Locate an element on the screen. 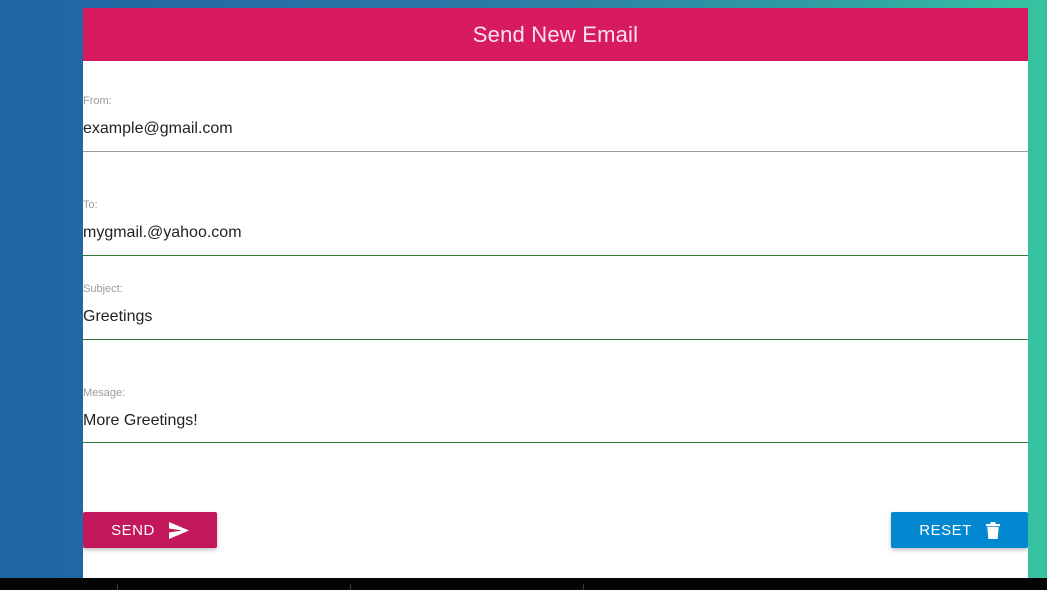 The width and height of the screenshot is (1047, 590). to-label: To: is located at coordinates (90, 205).